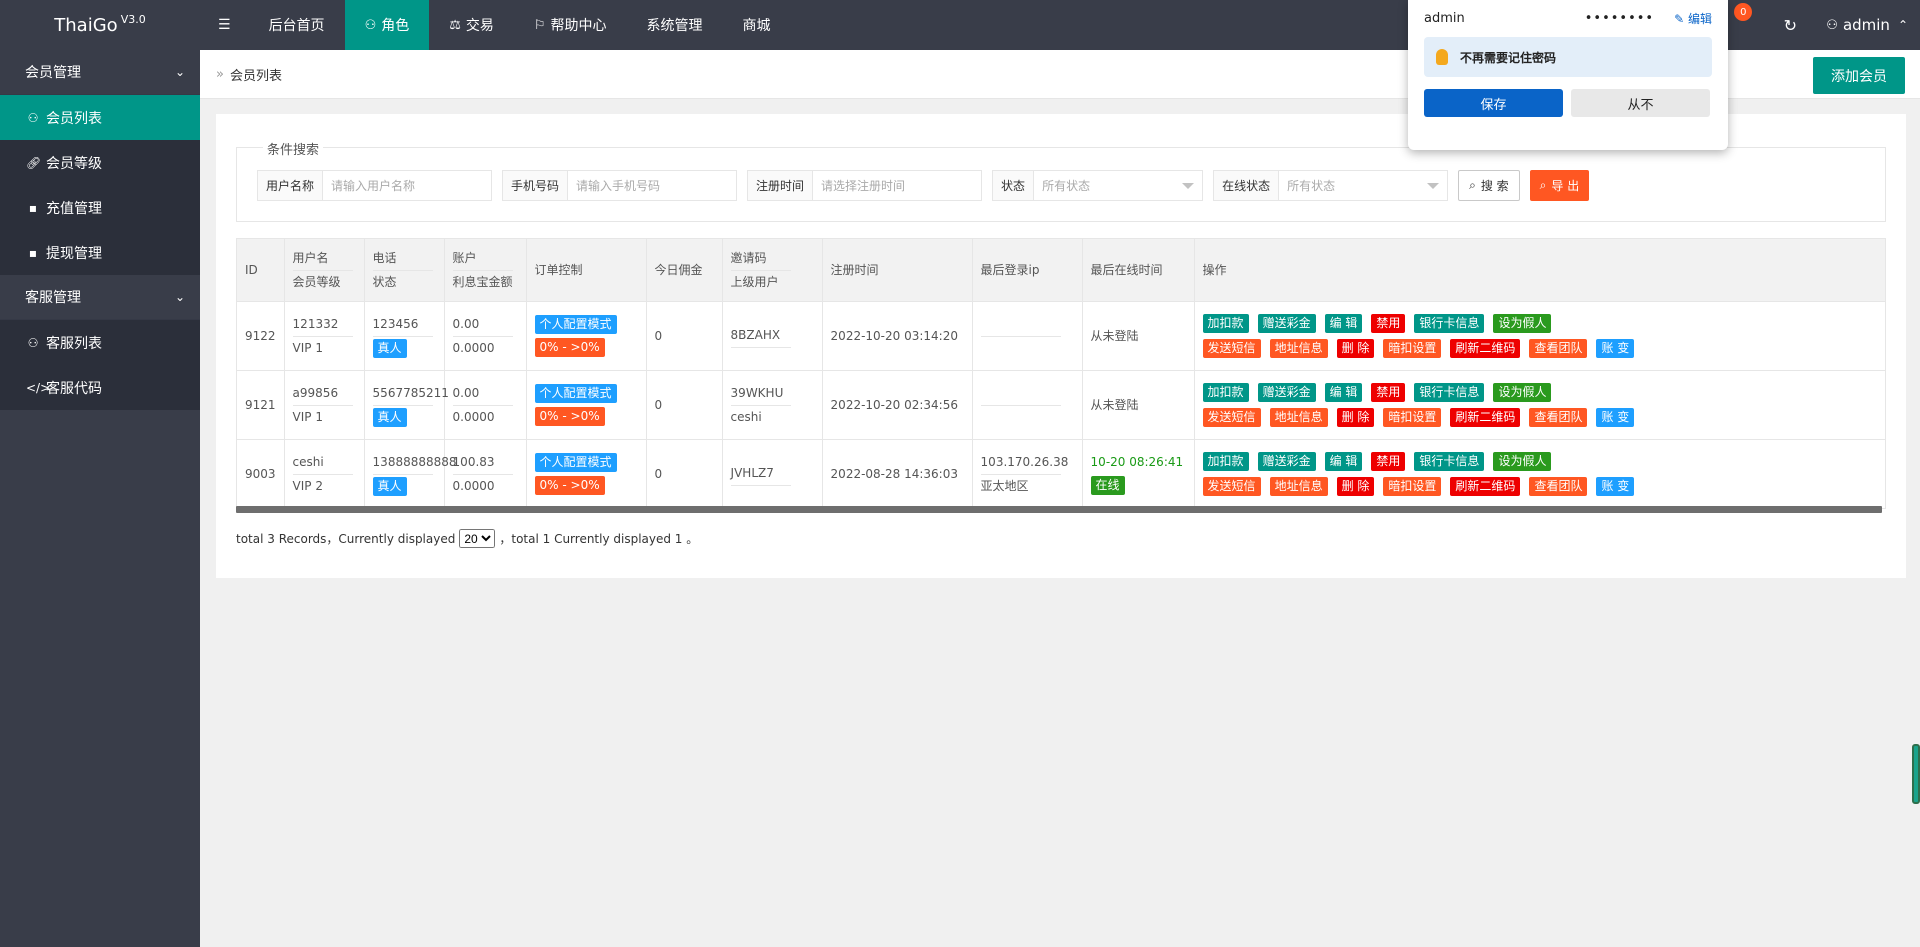 This screenshot has width=1920, height=947. What do you see at coordinates (570, 25) in the screenshot?
I see `topnav-help: ⚐ 帮助中心` at bounding box center [570, 25].